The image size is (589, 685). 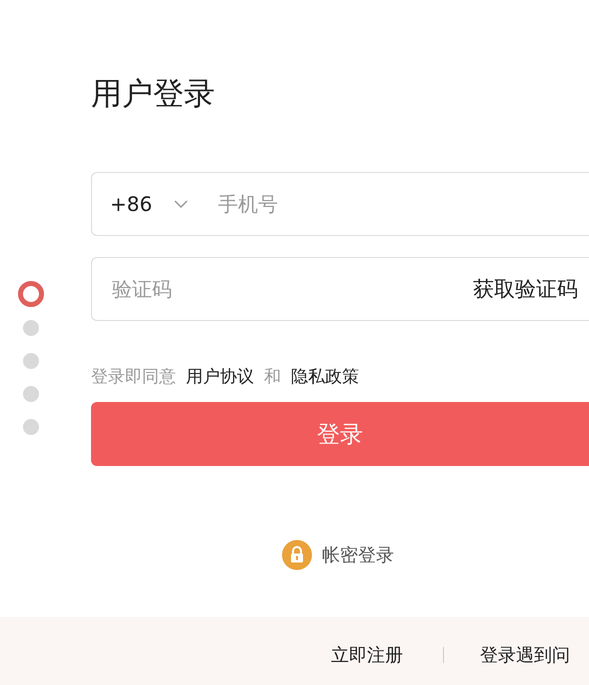 What do you see at coordinates (325, 376) in the screenshot?
I see `privacy-policy-link: 隐私政策` at bounding box center [325, 376].